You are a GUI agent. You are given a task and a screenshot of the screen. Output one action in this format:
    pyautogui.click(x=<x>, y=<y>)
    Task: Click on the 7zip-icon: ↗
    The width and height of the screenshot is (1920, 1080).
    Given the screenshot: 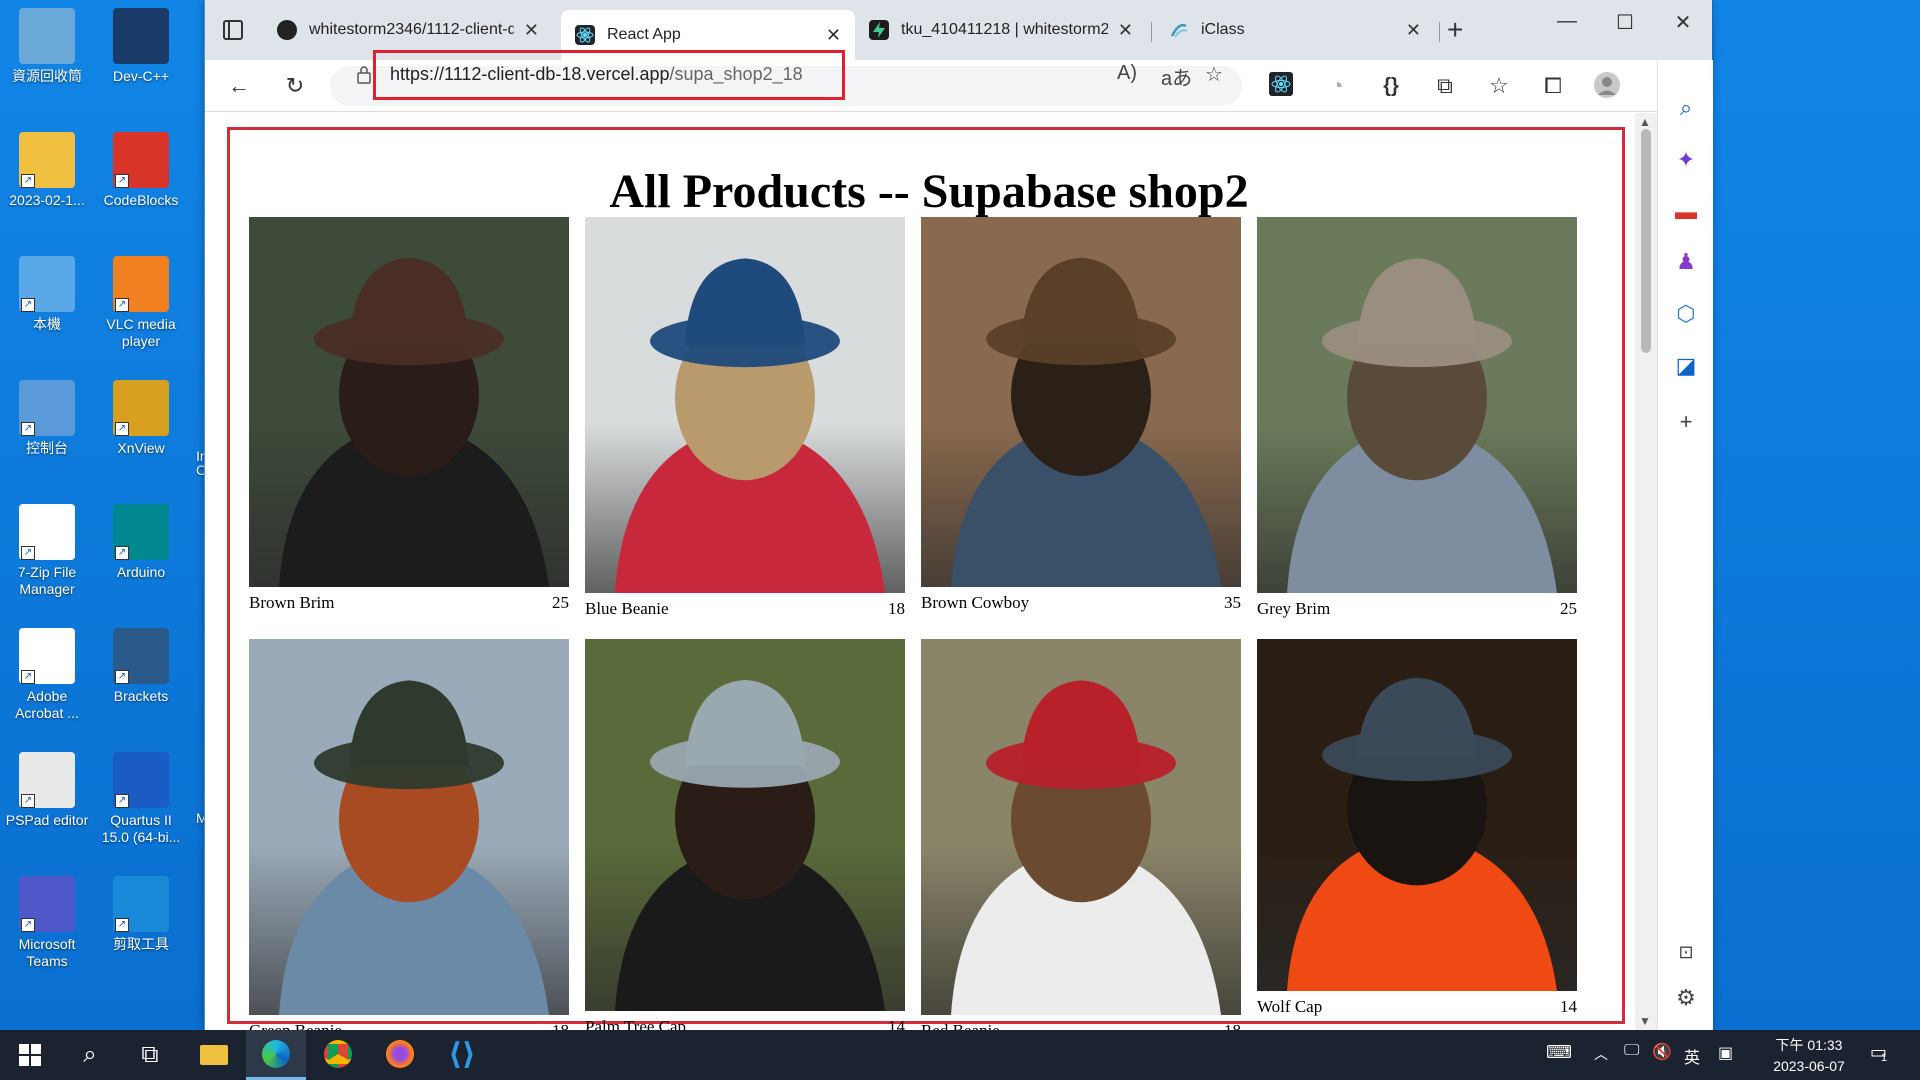 What is the action you would take?
    pyautogui.click(x=47, y=532)
    